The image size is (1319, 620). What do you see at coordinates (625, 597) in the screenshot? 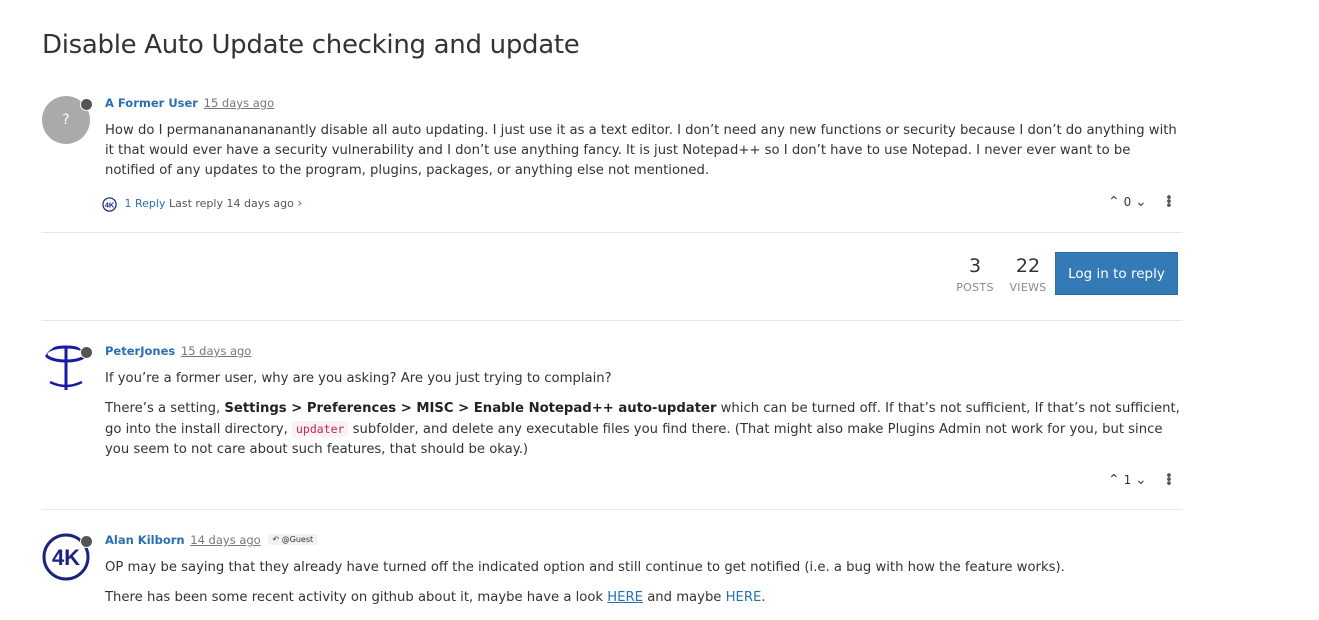
I see `github-link-1: HERE` at bounding box center [625, 597].